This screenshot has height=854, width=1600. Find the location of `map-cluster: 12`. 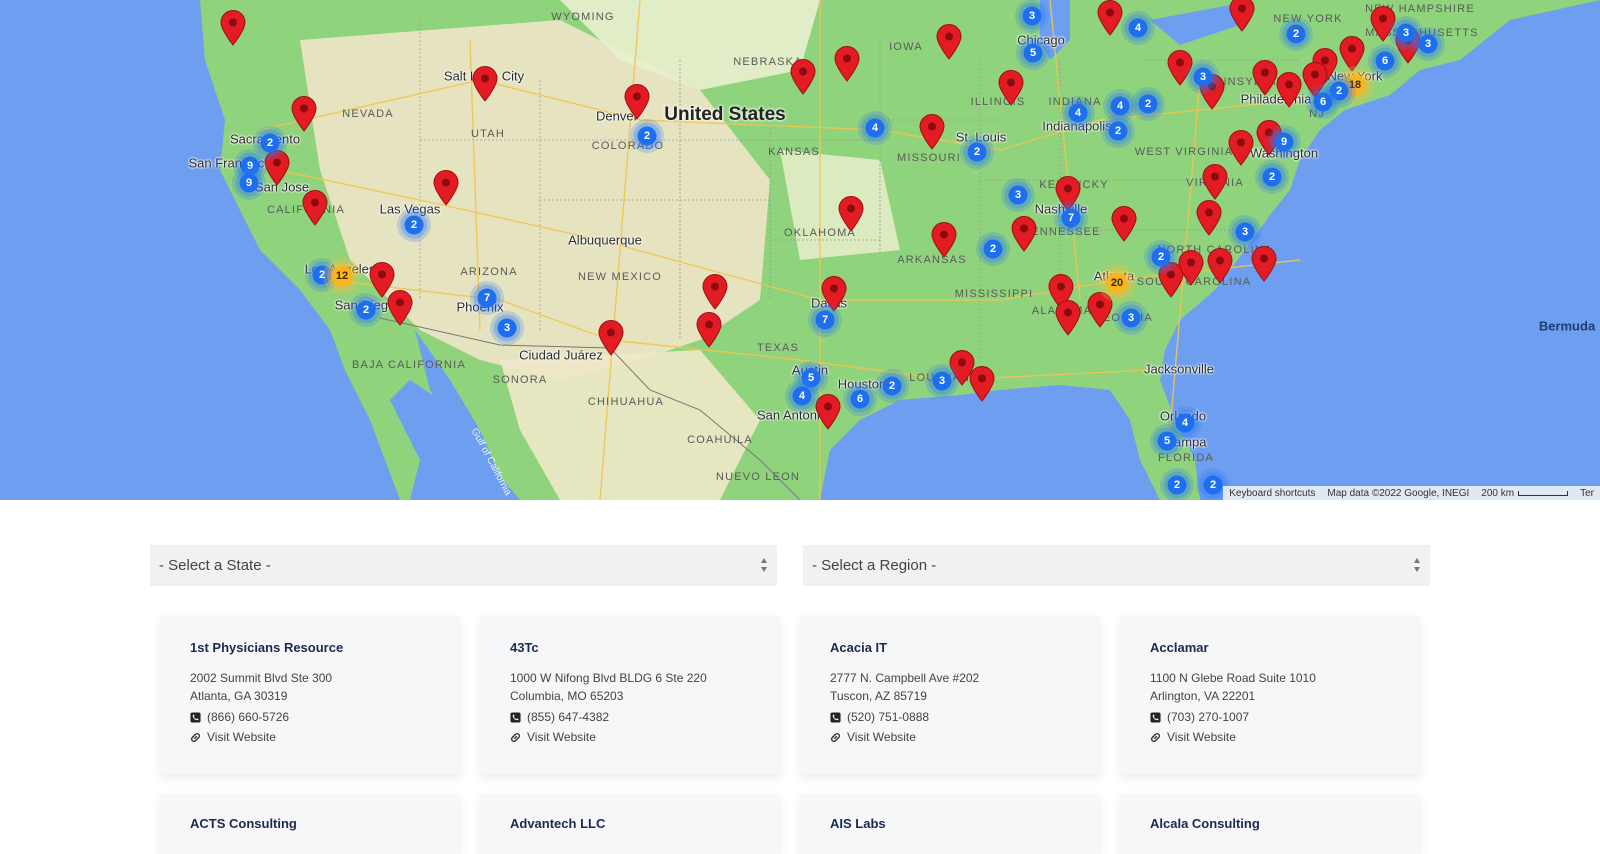

map-cluster: 12 is located at coordinates (342, 276).